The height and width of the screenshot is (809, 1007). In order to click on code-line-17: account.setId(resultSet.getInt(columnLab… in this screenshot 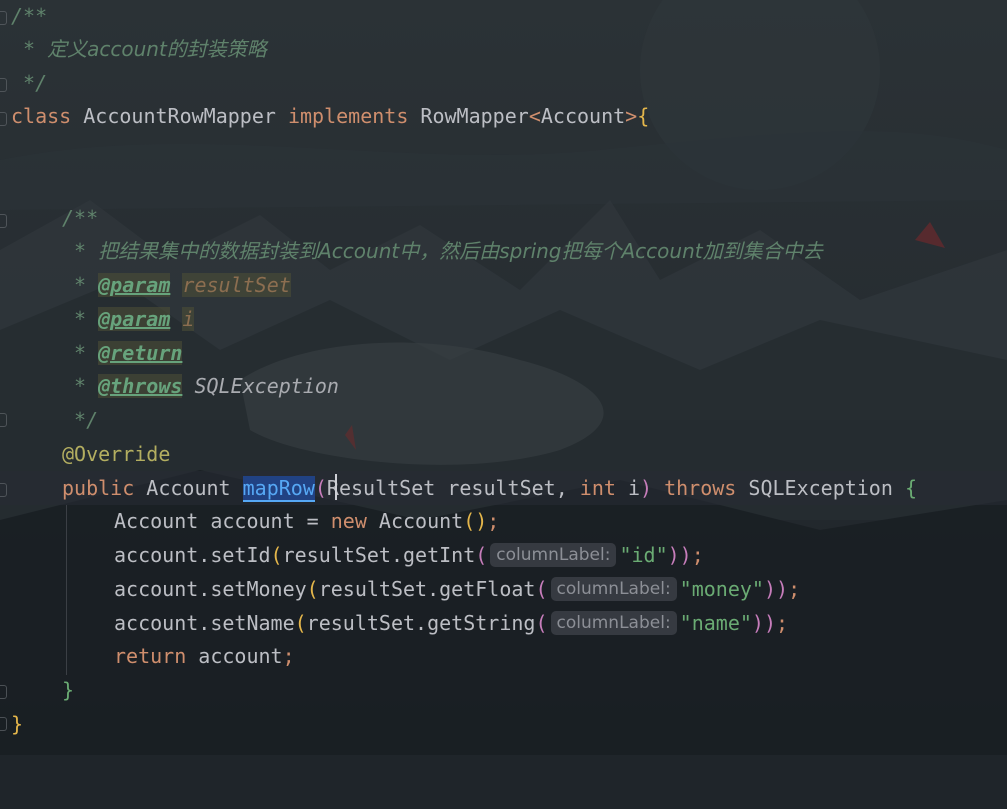, I will do `click(352, 555)`.